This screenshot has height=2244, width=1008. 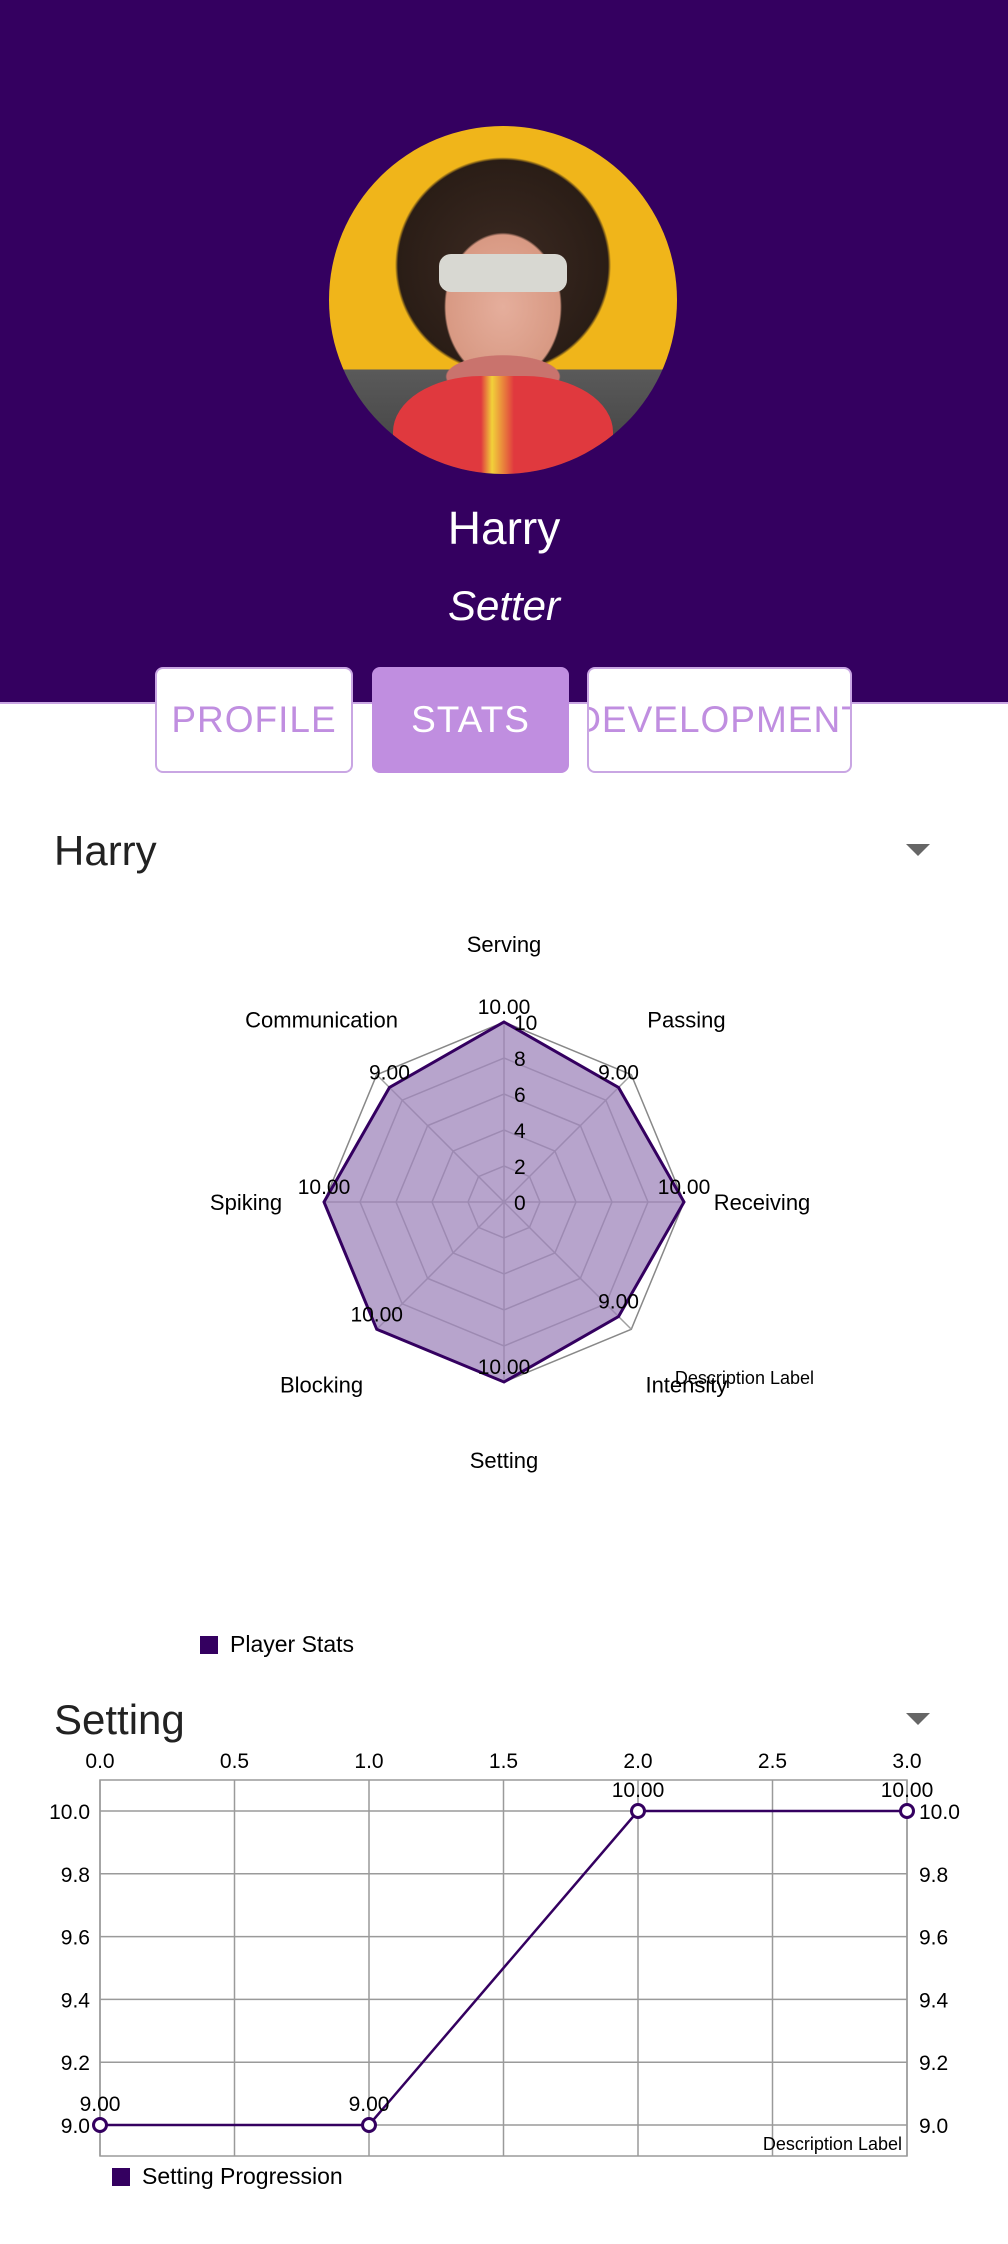 I want to click on x-tick-label: 3.0, so click(x=906, y=1761).